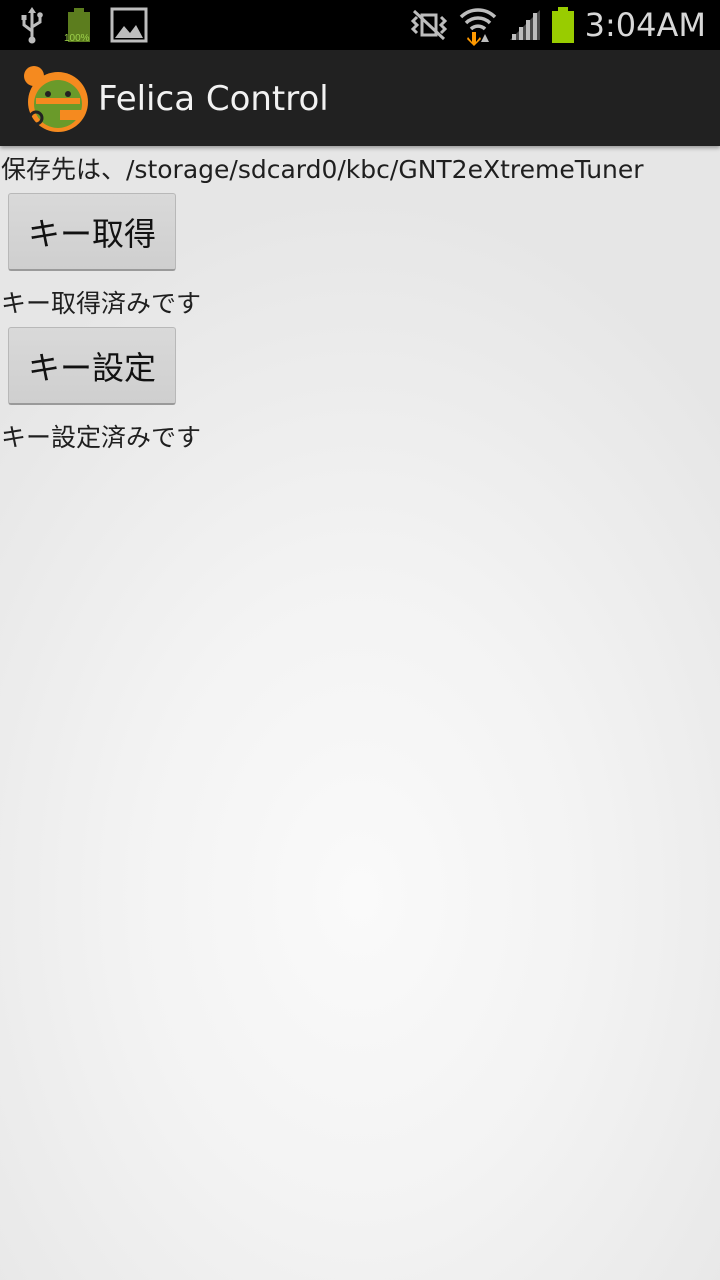  What do you see at coordinates (129, 25) in the screenshot?
I see `picture-icon` at bounding box center [129, 25].